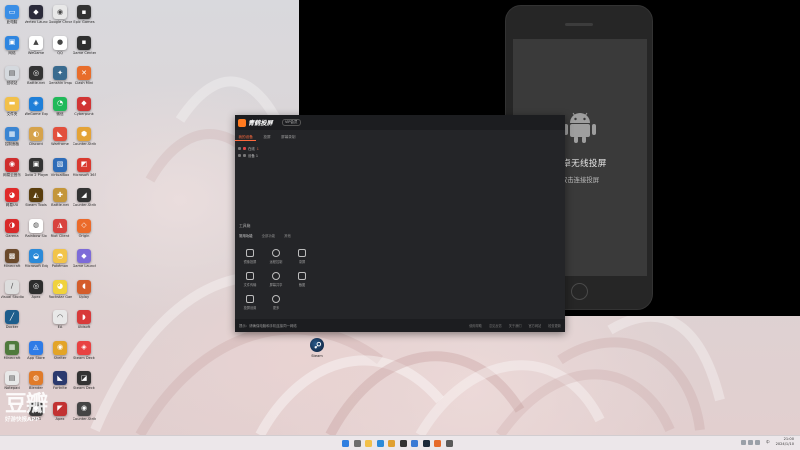  Describe the element at coordinates (276, 279) in the screenshot. I see `tool-button: 屏幕共享` at that location.